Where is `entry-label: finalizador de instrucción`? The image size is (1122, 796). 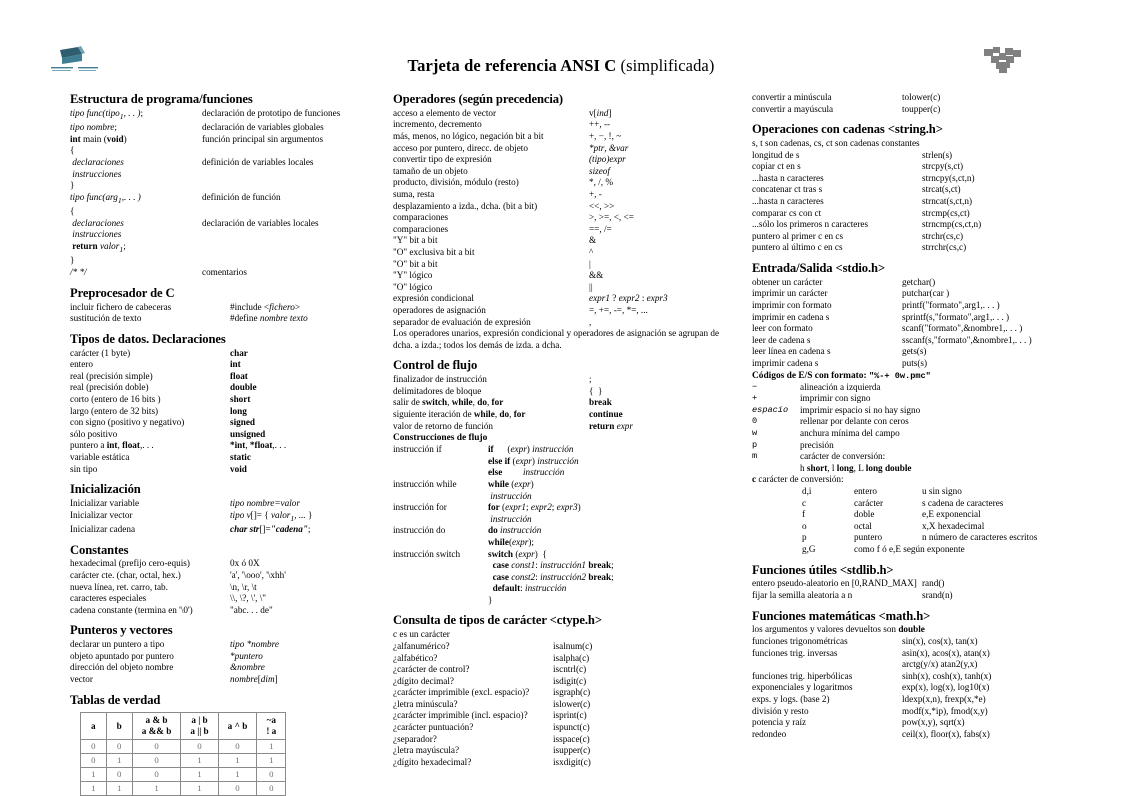
entry-label: finalizador de instrucción is located at coordinates (440, 379).